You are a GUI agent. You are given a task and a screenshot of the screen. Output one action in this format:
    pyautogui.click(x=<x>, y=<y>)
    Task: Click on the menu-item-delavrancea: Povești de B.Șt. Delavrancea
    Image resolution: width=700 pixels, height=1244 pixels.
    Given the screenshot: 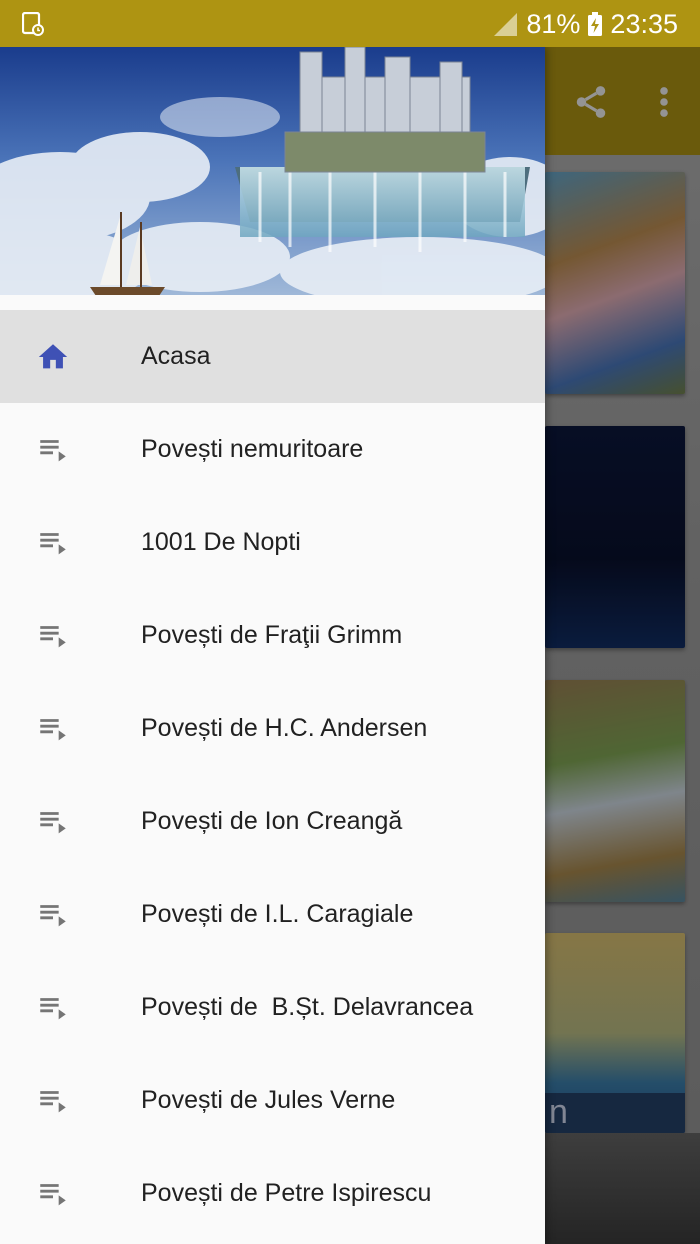 What is the action you would take?
    pyautogui.click(x=272, y=1007)
    